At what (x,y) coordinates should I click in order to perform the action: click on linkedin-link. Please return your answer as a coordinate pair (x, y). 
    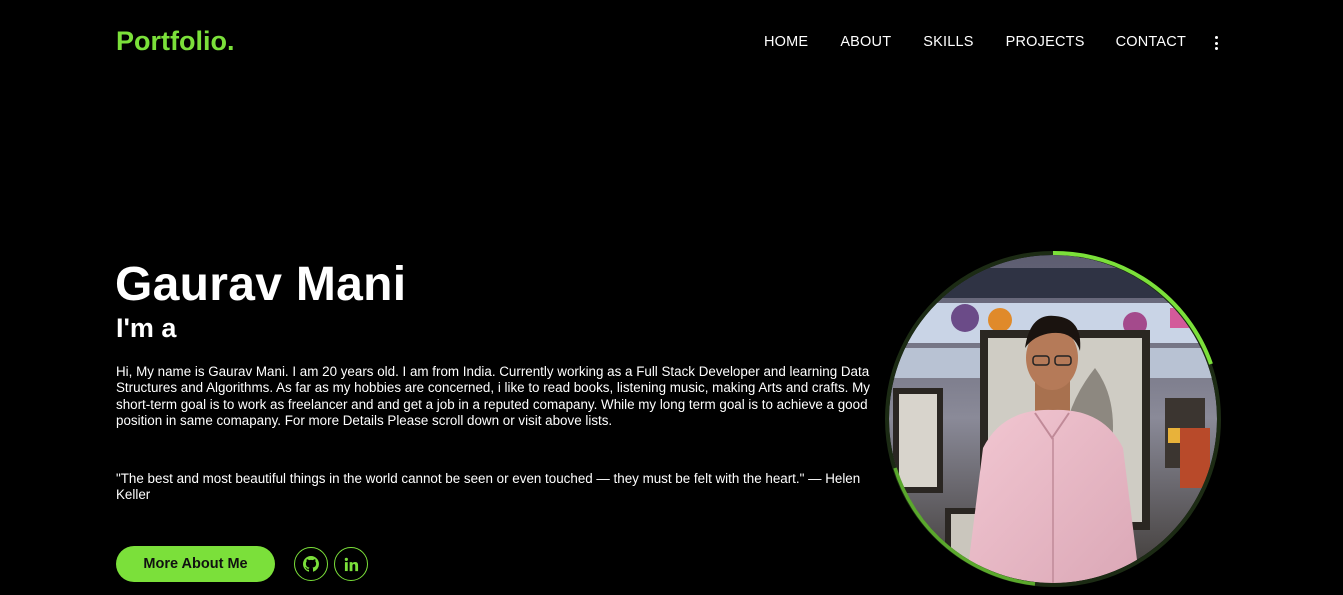
    Looking at the image, I should click on (351, 564).